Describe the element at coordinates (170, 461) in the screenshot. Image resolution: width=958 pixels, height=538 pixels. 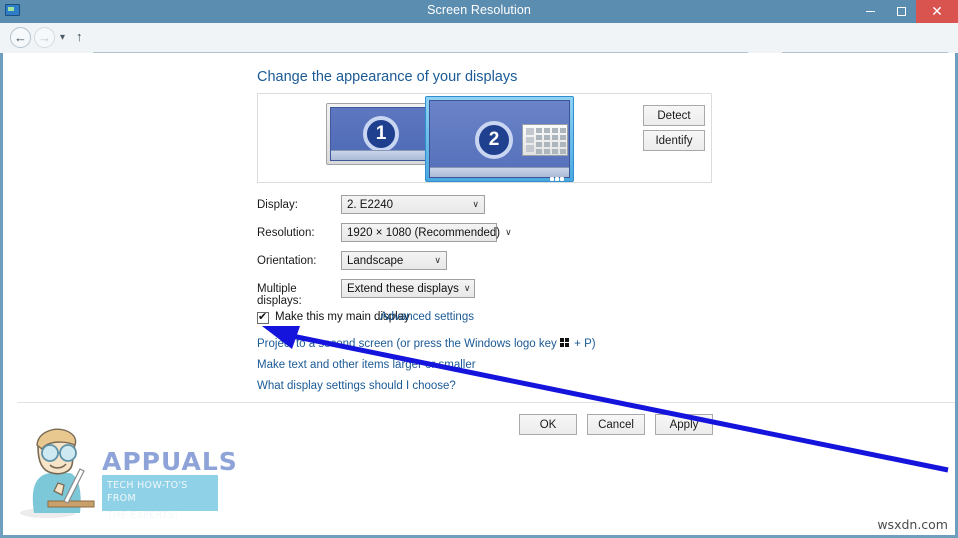
I see `appuals-wordmark: APPUALS` at that location.